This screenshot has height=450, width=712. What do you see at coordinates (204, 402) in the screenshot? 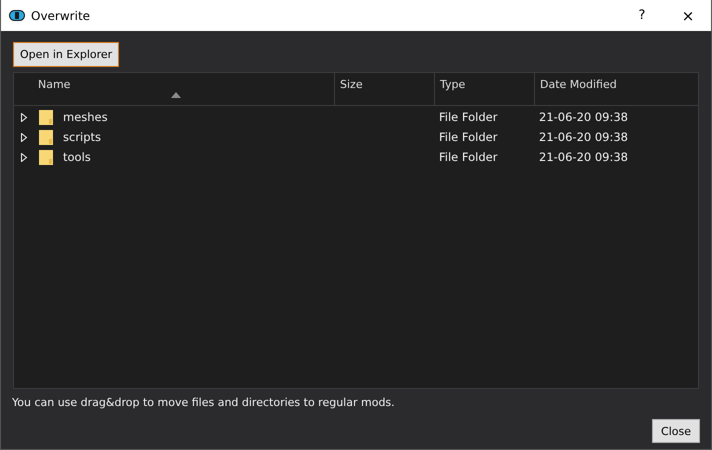
I see `hint-text: You can use drag&drop to move files and directories to regular mods.` at bounding box center [204, 402].